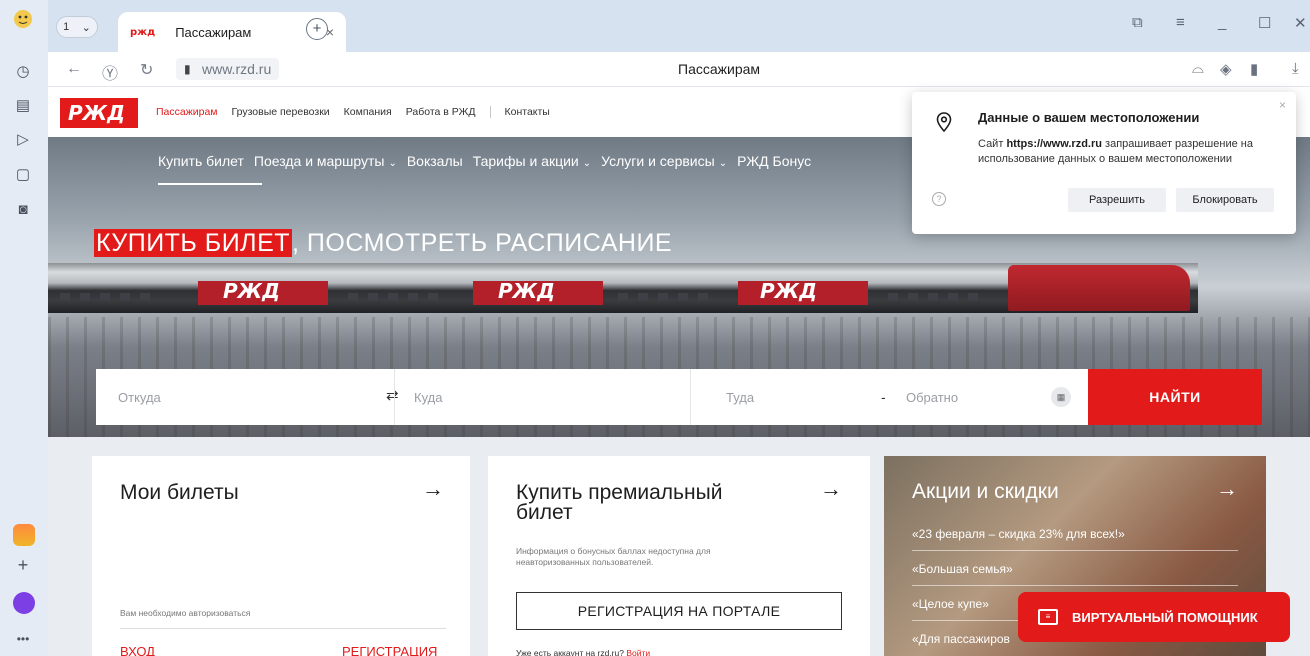 The height and width of the screenshot is (656, 1310). What do you see at coordinates (1137, 22) in the screenshot?
I see `bookmarks-bar-icon: ⧉` at bounding box center [1137, 22].